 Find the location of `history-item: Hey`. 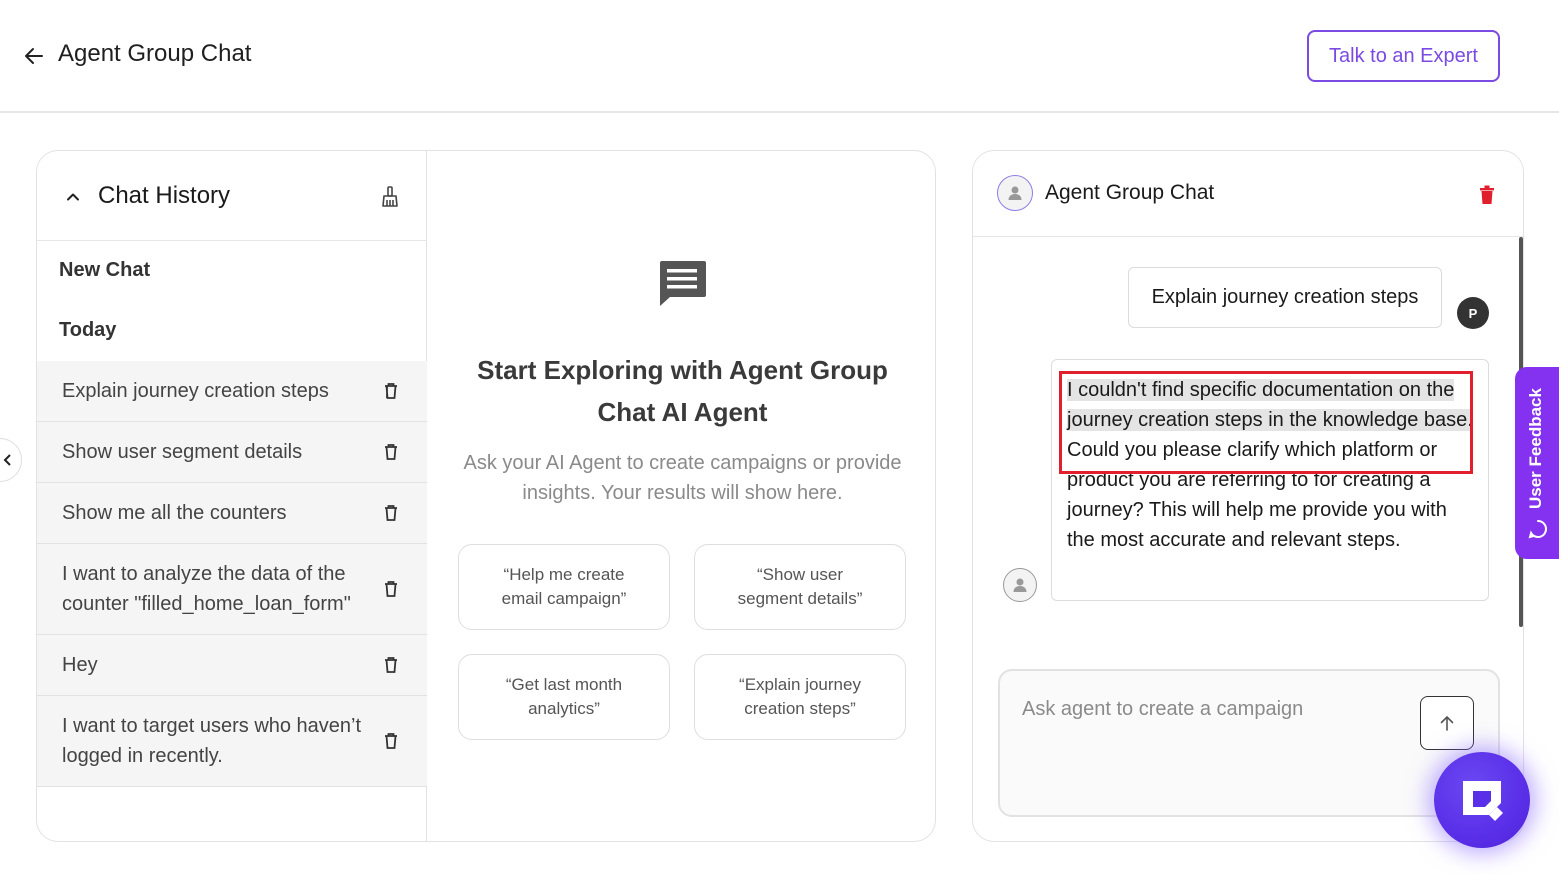

history-item: Hey is located at coordinates (232, 665).